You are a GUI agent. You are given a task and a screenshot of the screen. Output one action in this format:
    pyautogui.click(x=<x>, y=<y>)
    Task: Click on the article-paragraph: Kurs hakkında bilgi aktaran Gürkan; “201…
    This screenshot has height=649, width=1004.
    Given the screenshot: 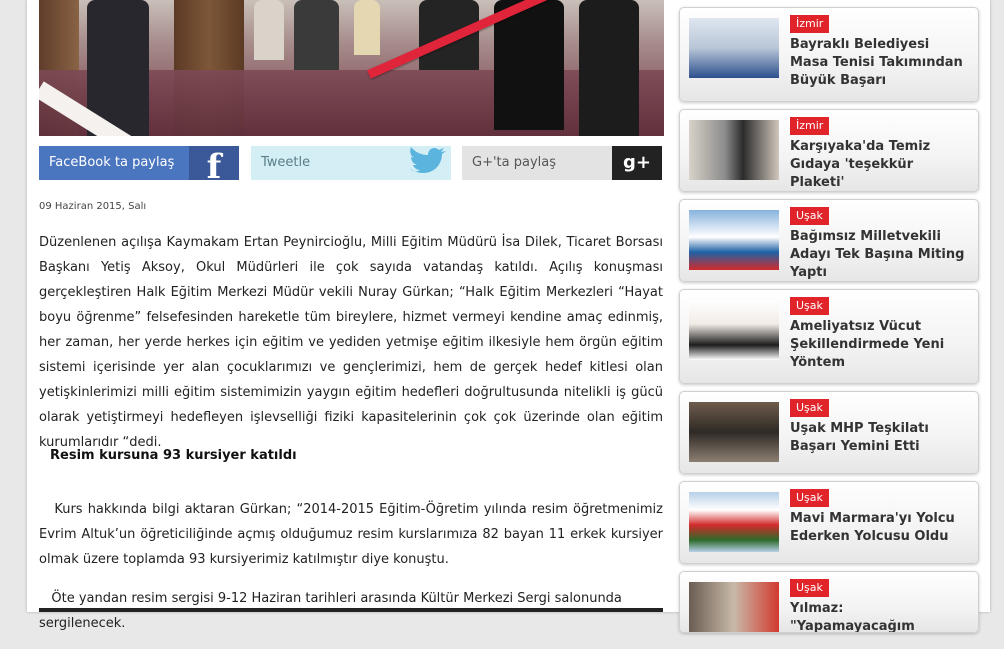 What is the action you would take?
    pyautogui.click(x=351, y=534)
    